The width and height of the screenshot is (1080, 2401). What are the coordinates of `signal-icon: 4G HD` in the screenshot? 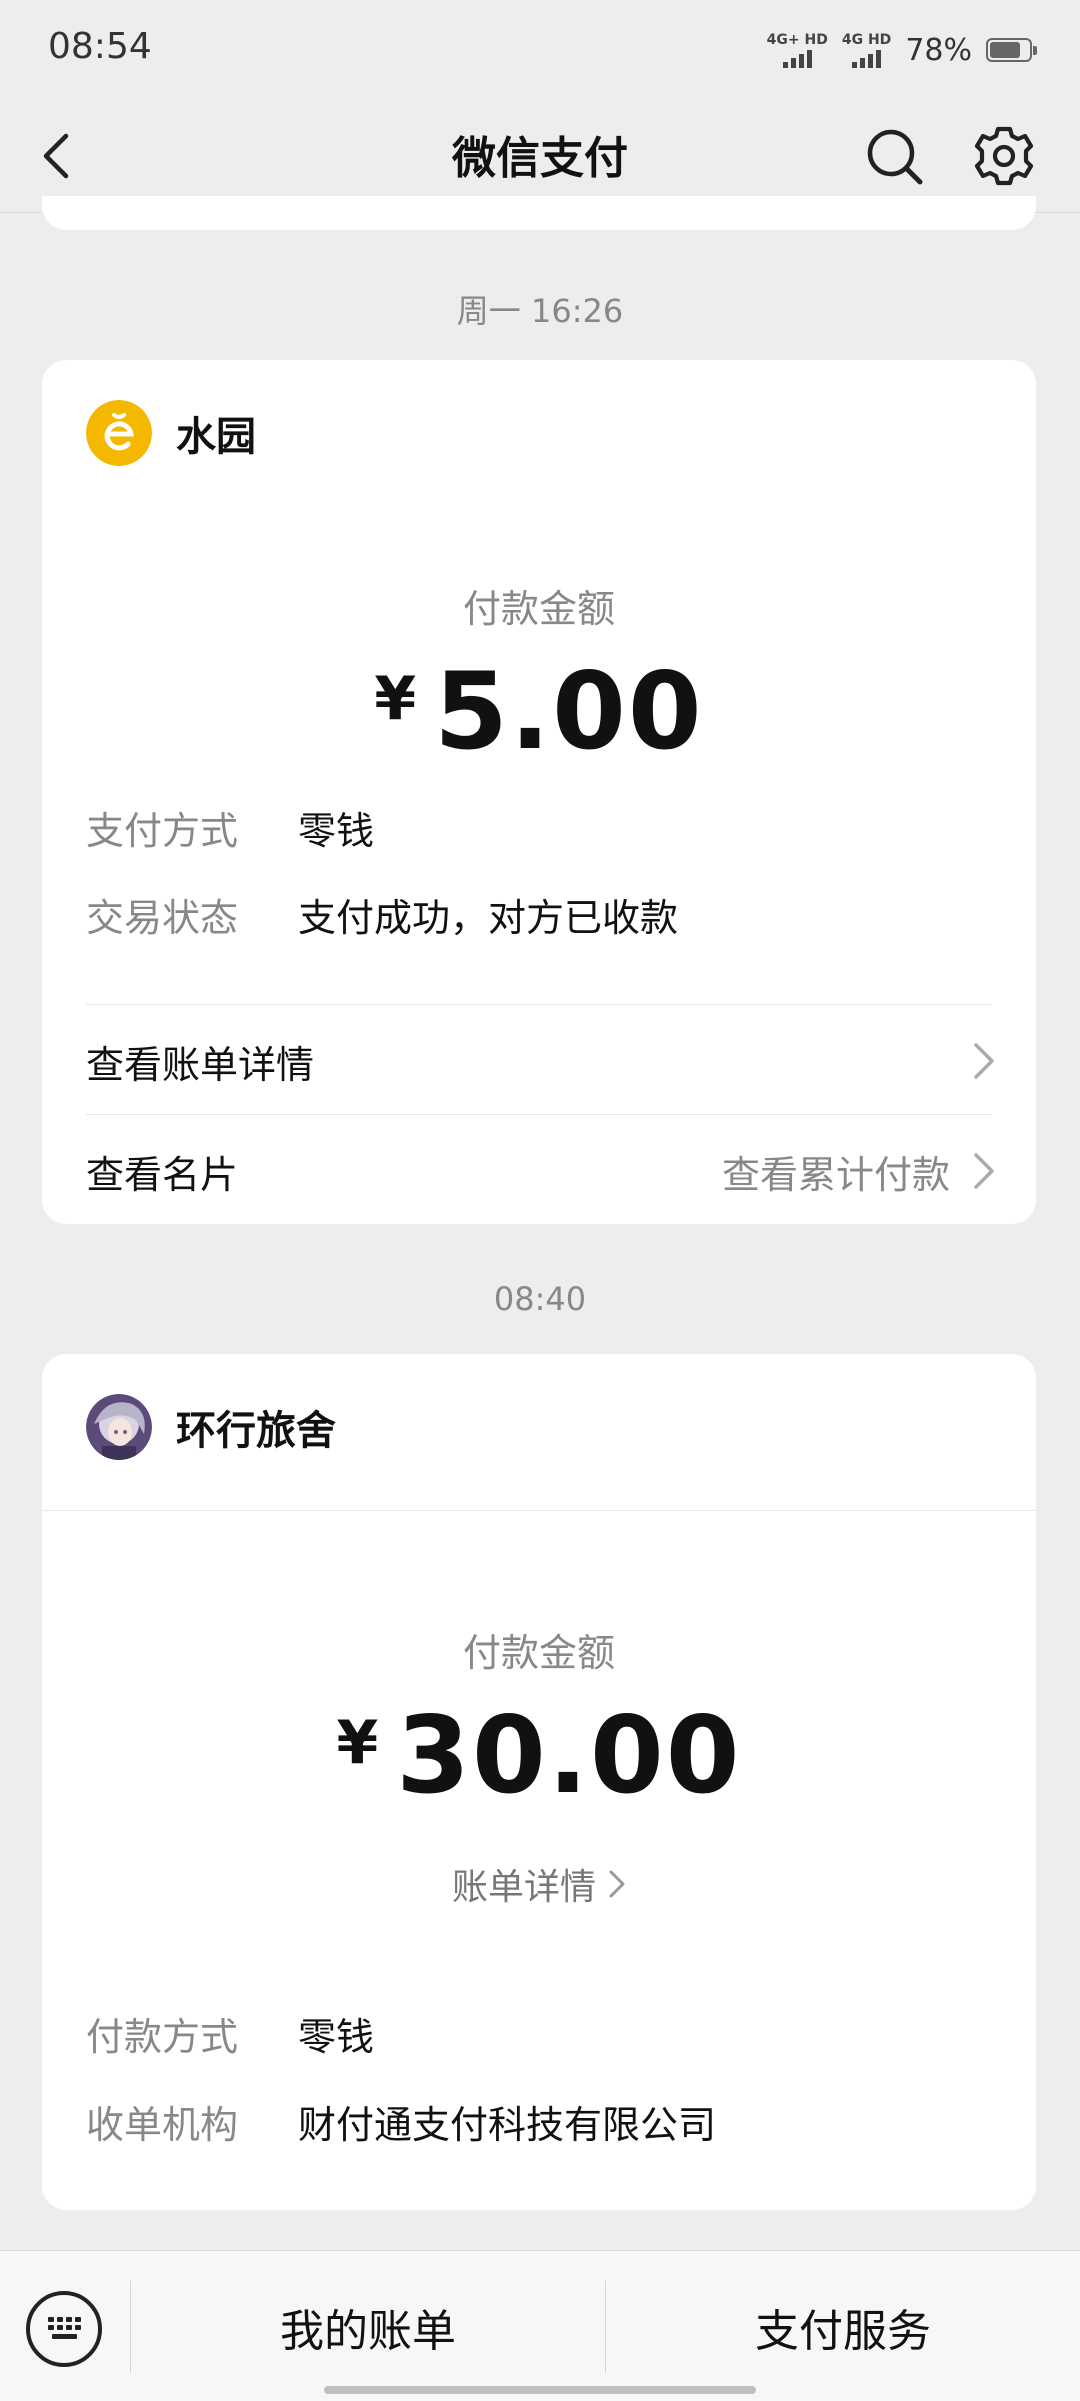 It's located at (866, 50).